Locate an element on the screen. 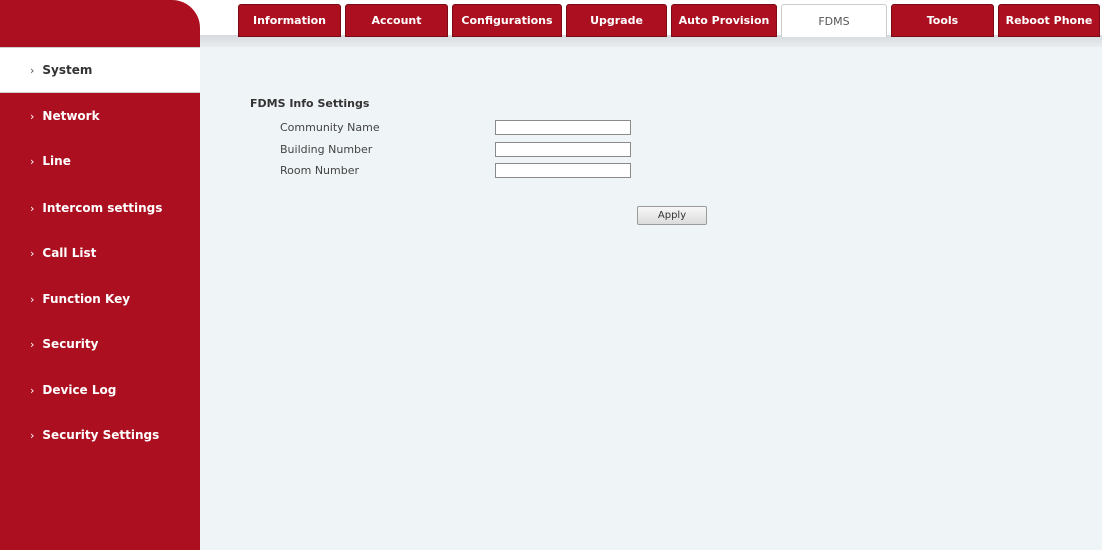 The width and height of the screenshot is (1102, 550). tab-information: Information is located at coordinates (289, 20).